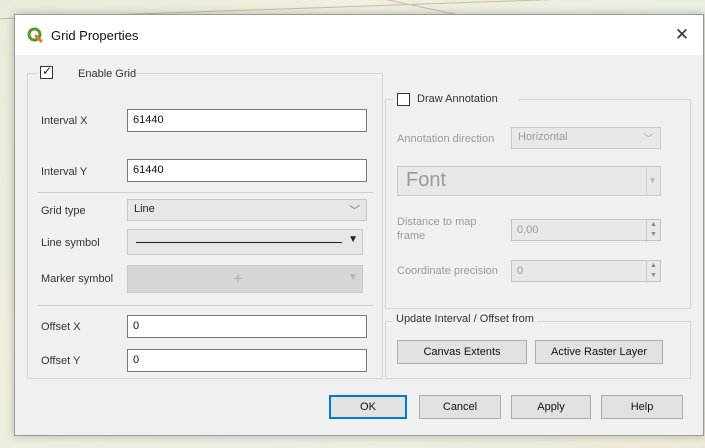 The height and width of the screenshot is (448, 705). Describe the element at coordinates (437, 222) in the screenshot. I see `distance-label-line1: Distance to map` at that location.